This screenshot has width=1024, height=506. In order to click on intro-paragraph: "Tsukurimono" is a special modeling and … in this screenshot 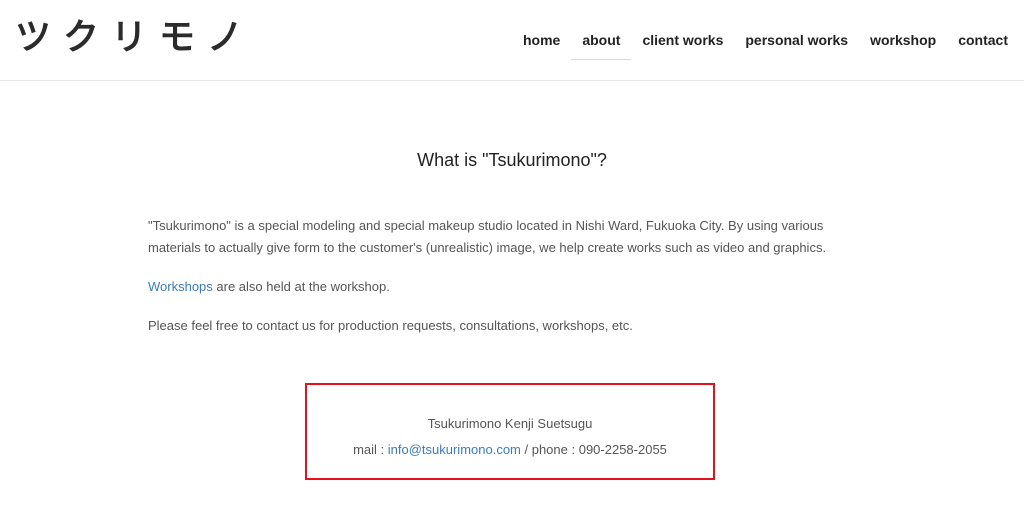, I will do `click(487, 236)`.